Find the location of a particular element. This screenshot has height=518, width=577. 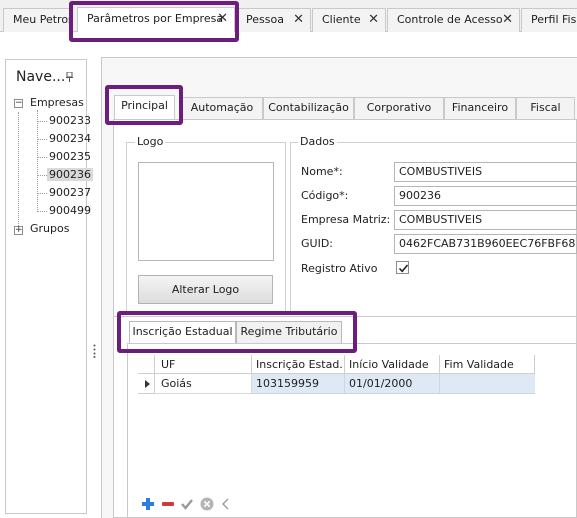

codigo-label: Código*: is located at coordinates (325, 195).